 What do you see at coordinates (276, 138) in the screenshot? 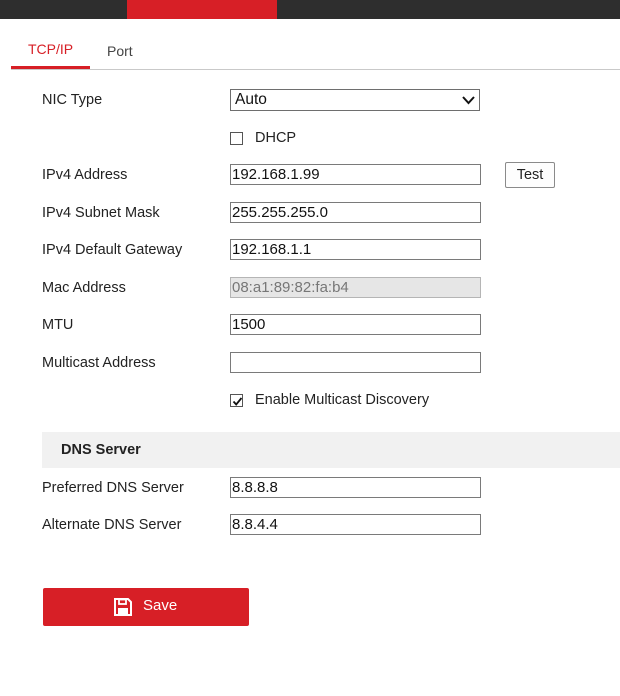
I see `dhcp-label: DHCP` at bounding box center [276, 138].